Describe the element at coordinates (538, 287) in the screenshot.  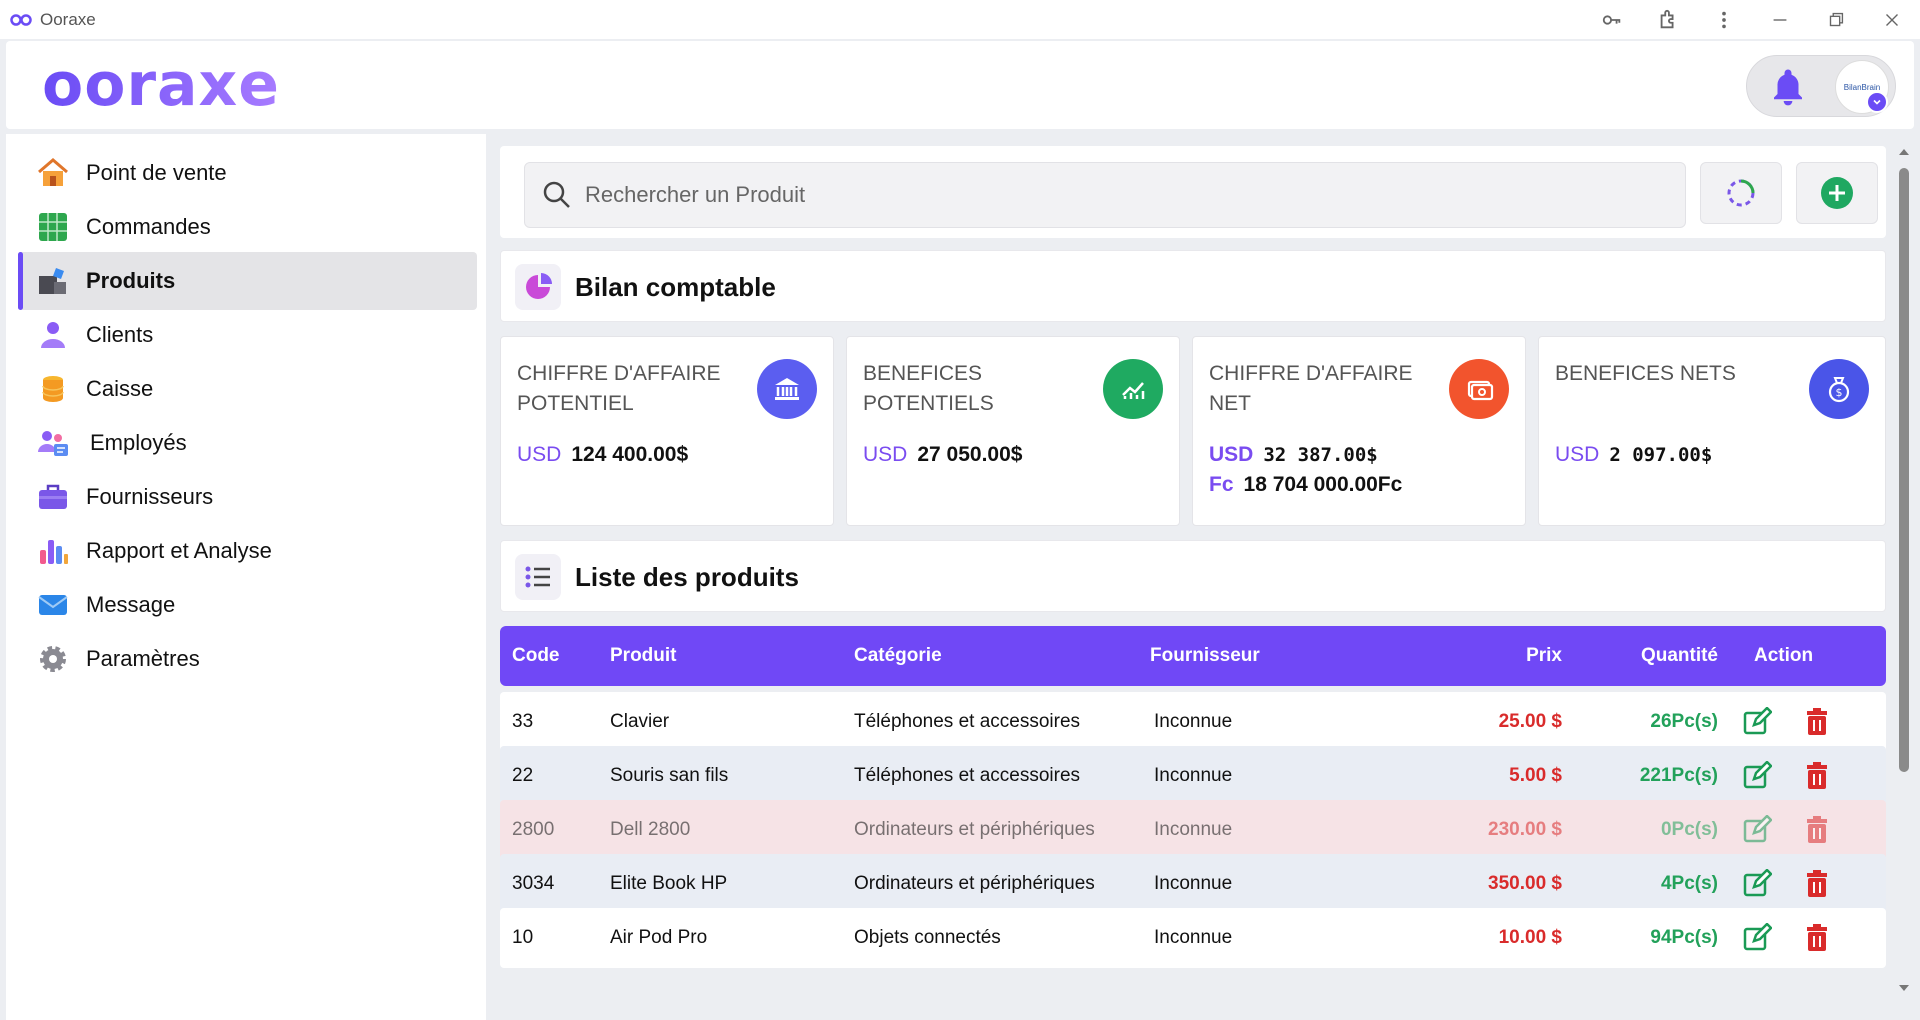
I see `pie-chart-icon` at that location.